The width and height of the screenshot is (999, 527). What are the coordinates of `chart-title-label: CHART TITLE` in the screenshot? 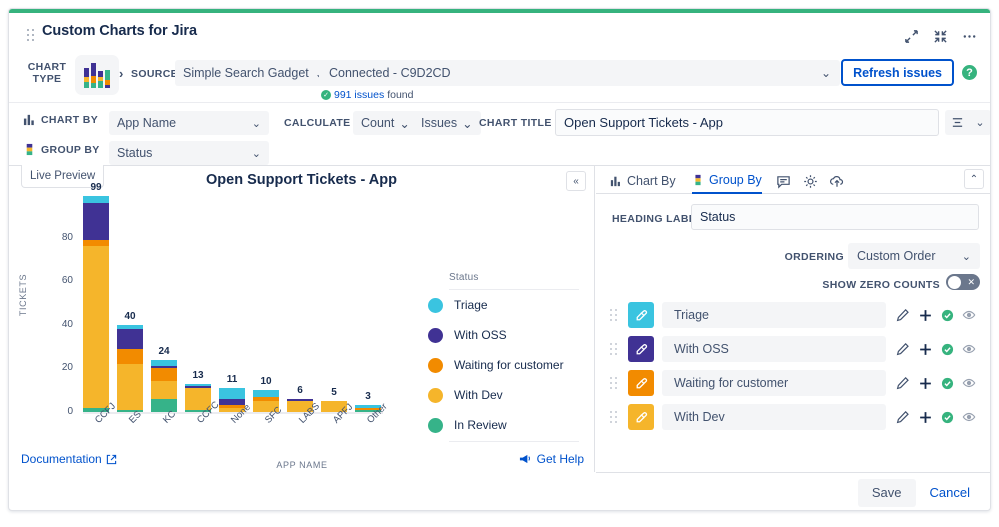 It's located at (515, 123).